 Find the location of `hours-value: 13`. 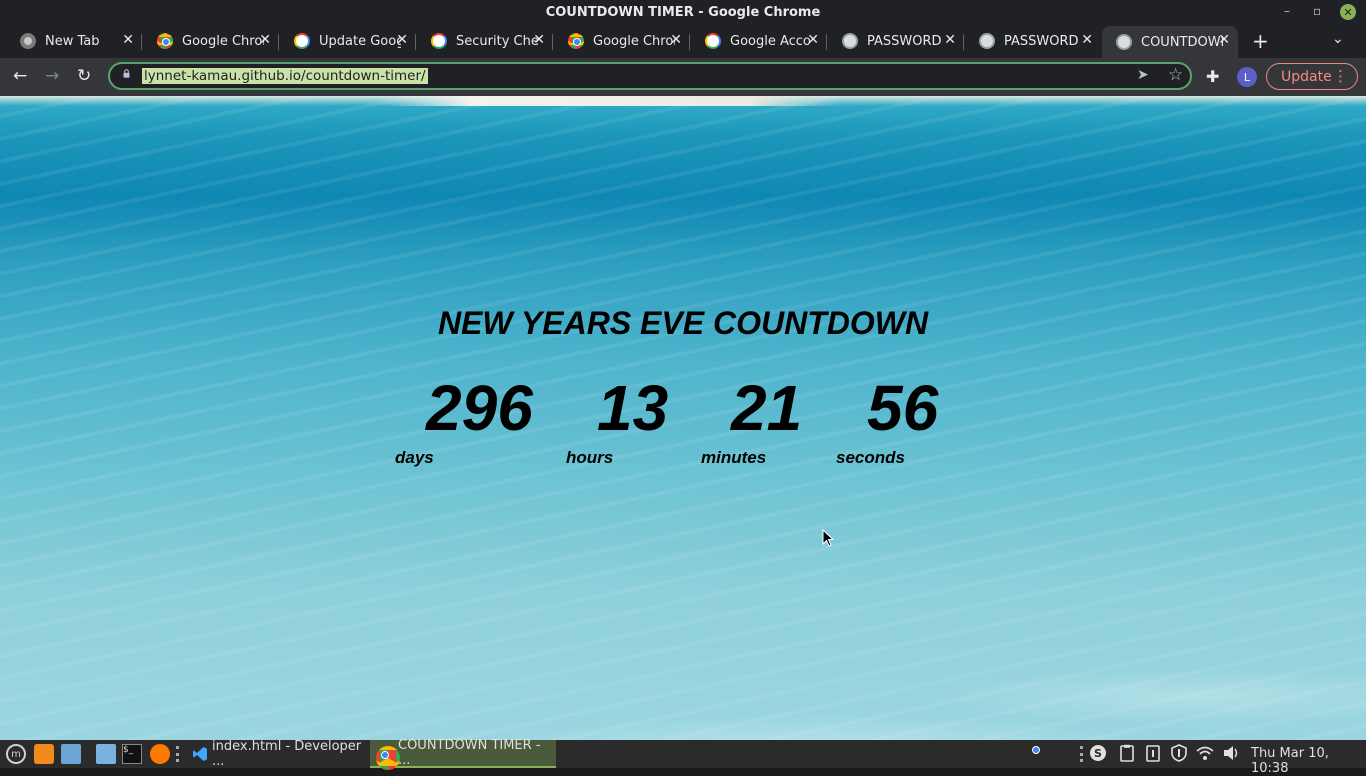

hours-value: 13 is located at coordinates (633, 408).